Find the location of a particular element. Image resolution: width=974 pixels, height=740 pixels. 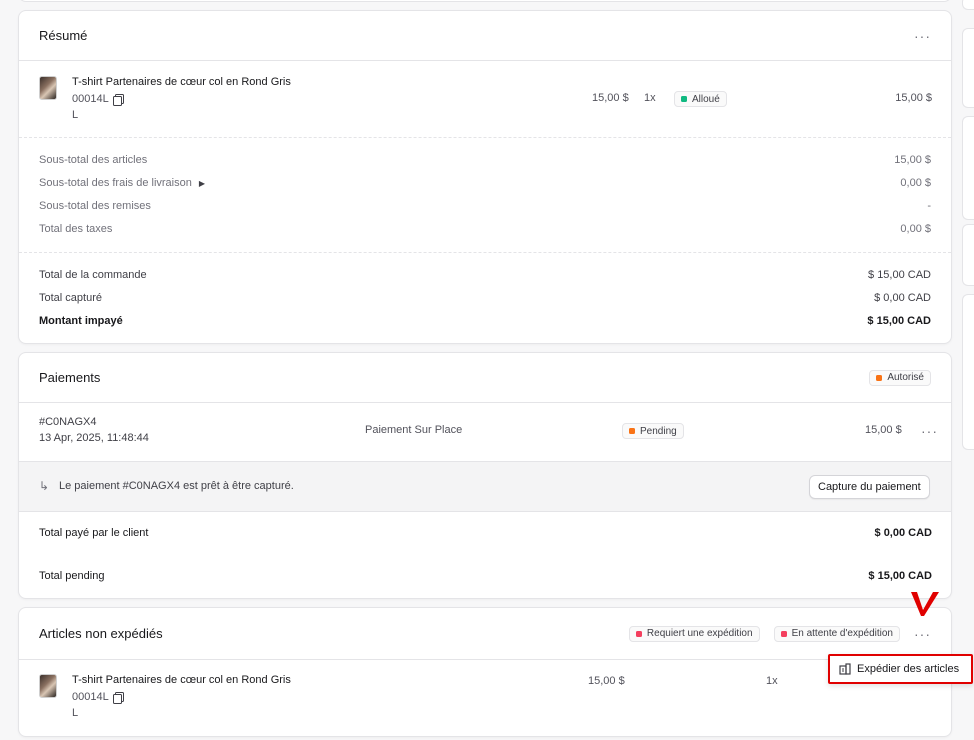

total-pending-label: Total pending is located at coordinates (72, 576).